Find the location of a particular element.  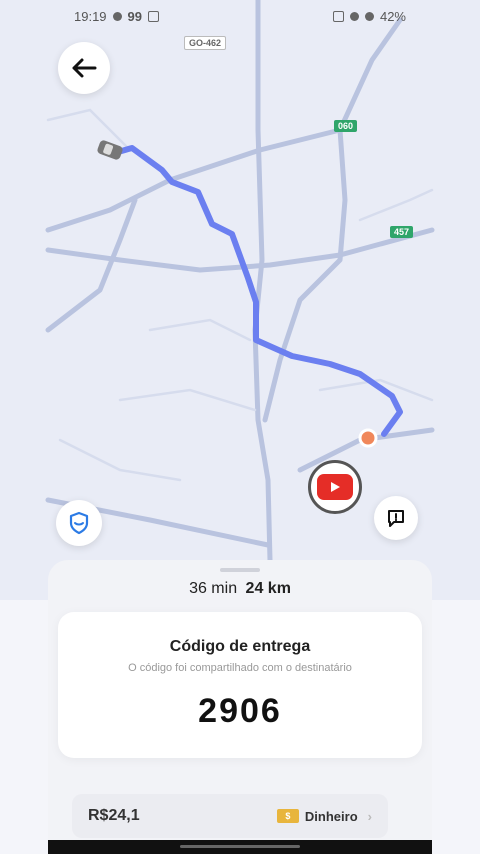

status-bar: 19:19 99 42% is located at coordinates (240, 16).